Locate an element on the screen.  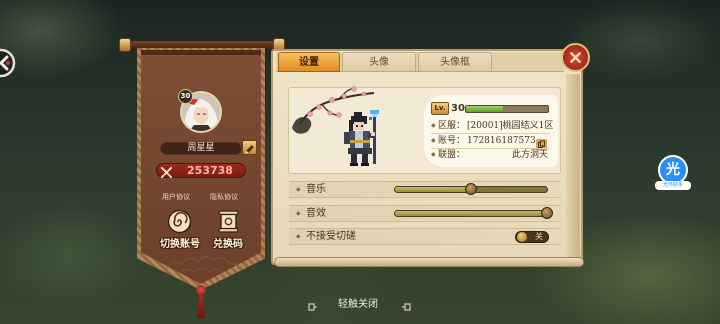
scroll-icon is located at coordinates (228, 221).